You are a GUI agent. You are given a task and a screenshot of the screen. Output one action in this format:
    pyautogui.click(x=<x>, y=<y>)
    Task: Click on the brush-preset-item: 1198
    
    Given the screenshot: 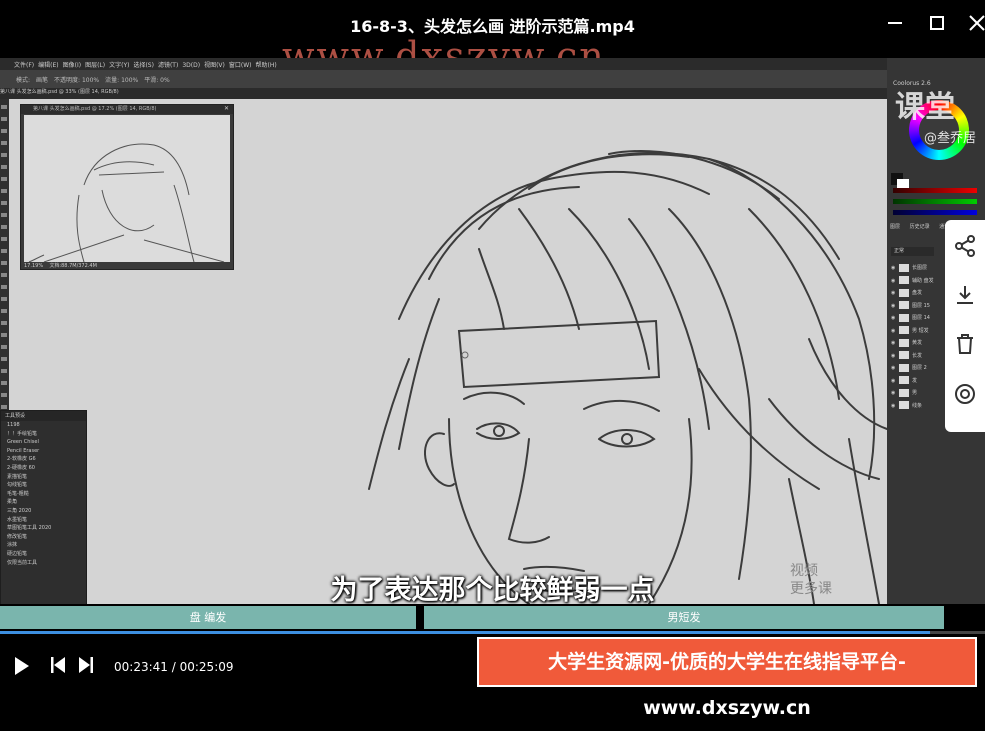 What is the action you would take?
    pyautogui.click(x=43, y=425)
    